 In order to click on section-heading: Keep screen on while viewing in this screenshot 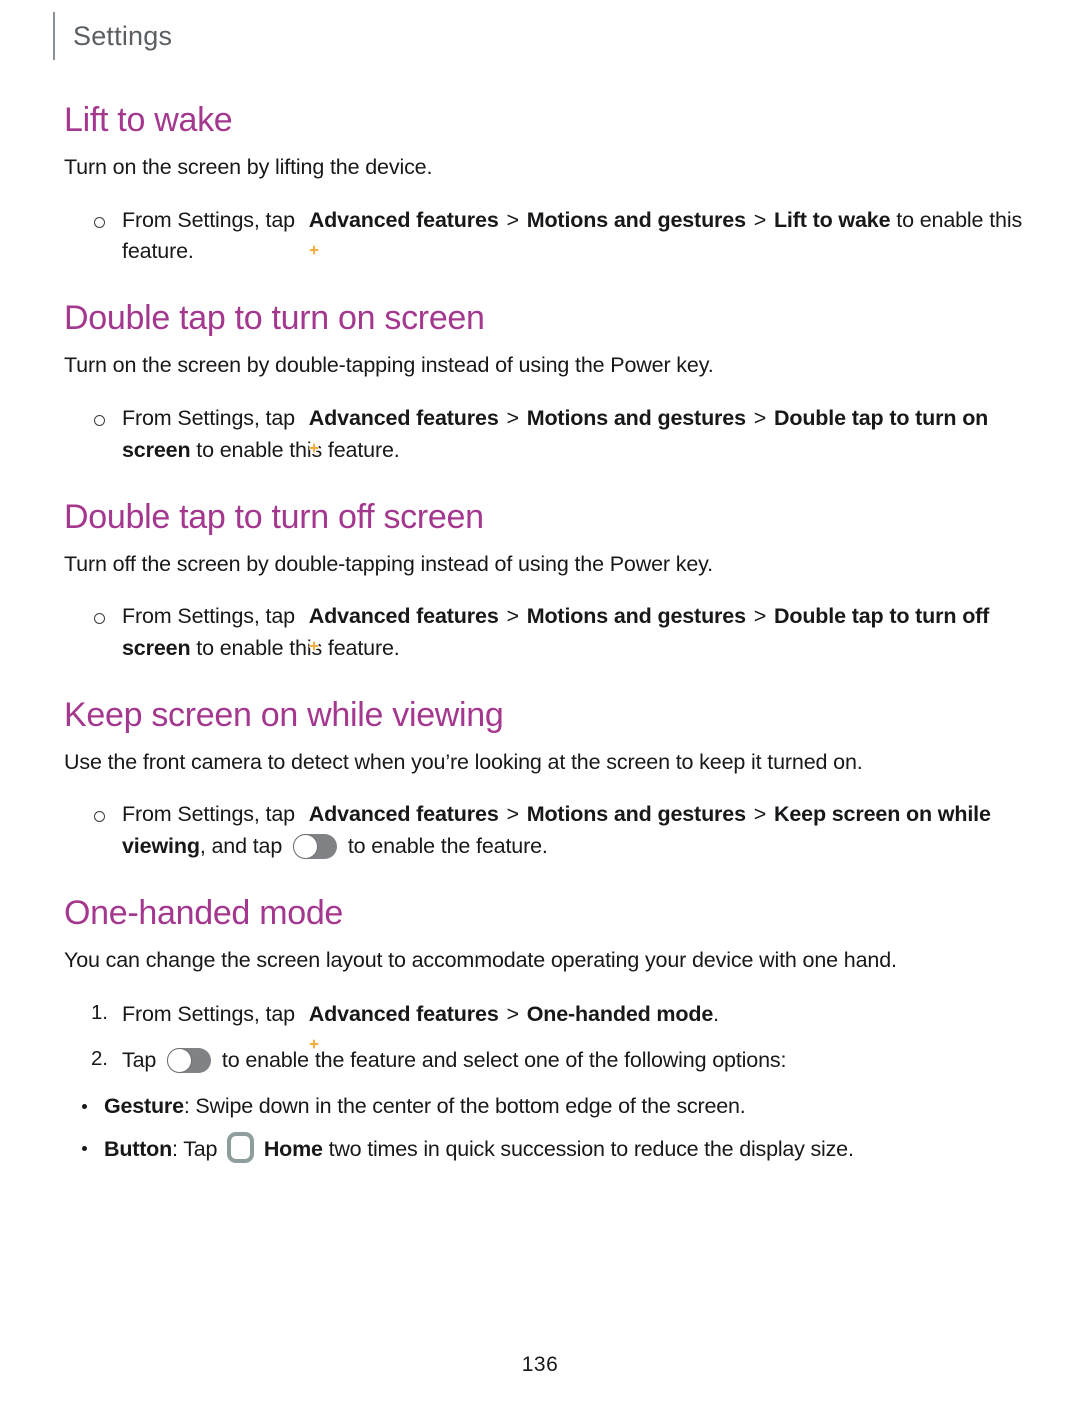, I will do `click(284, 714)`.